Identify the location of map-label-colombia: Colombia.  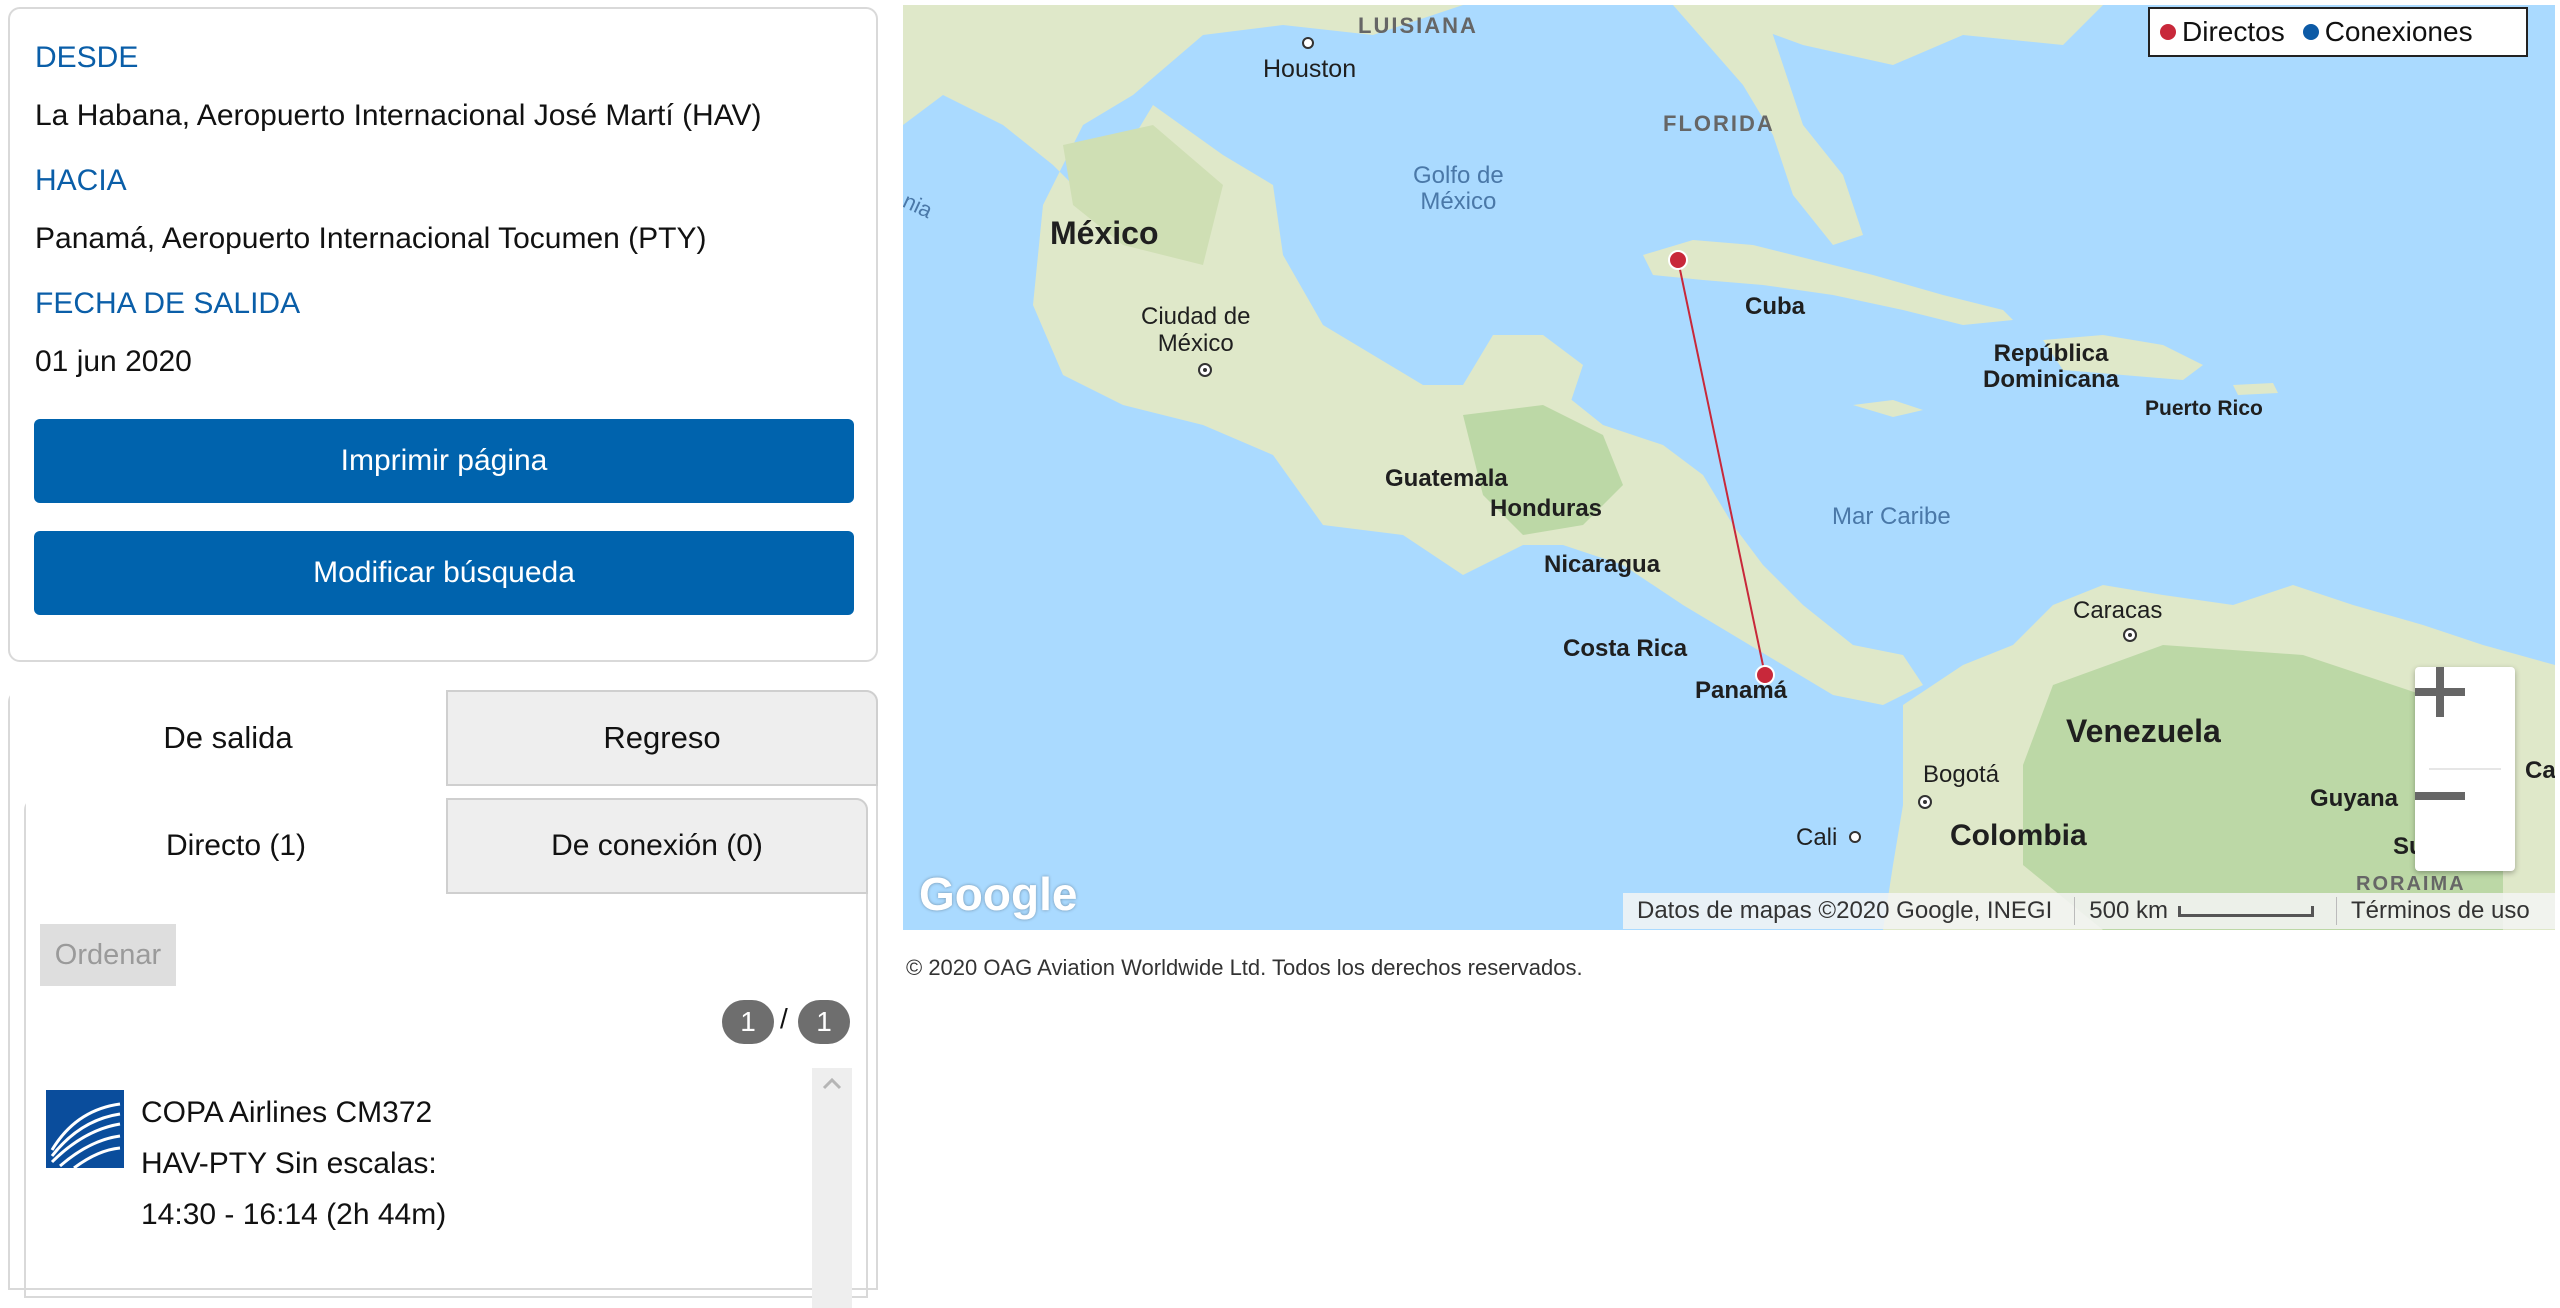
(2018, 835).